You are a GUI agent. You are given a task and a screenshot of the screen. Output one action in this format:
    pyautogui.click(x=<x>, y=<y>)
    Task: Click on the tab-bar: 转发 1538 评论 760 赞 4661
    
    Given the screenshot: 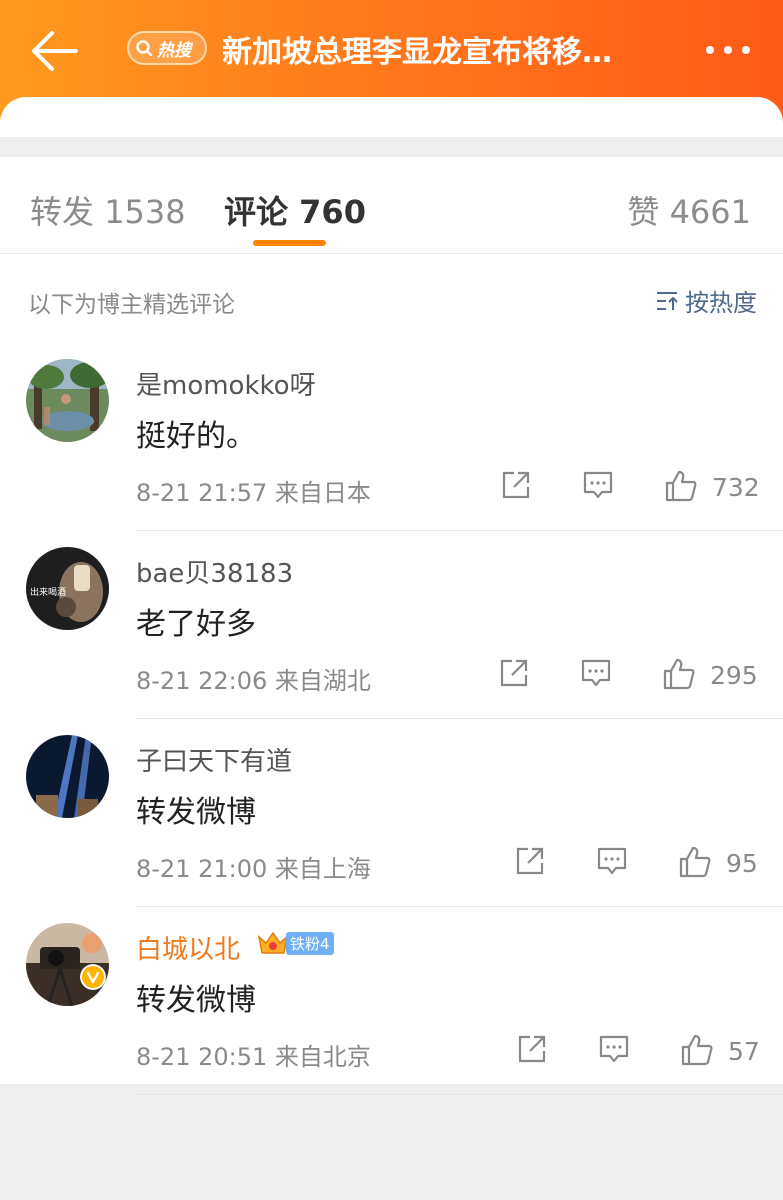 What is the action you would take?
    pyautogui.click(x=391, y=205)
    